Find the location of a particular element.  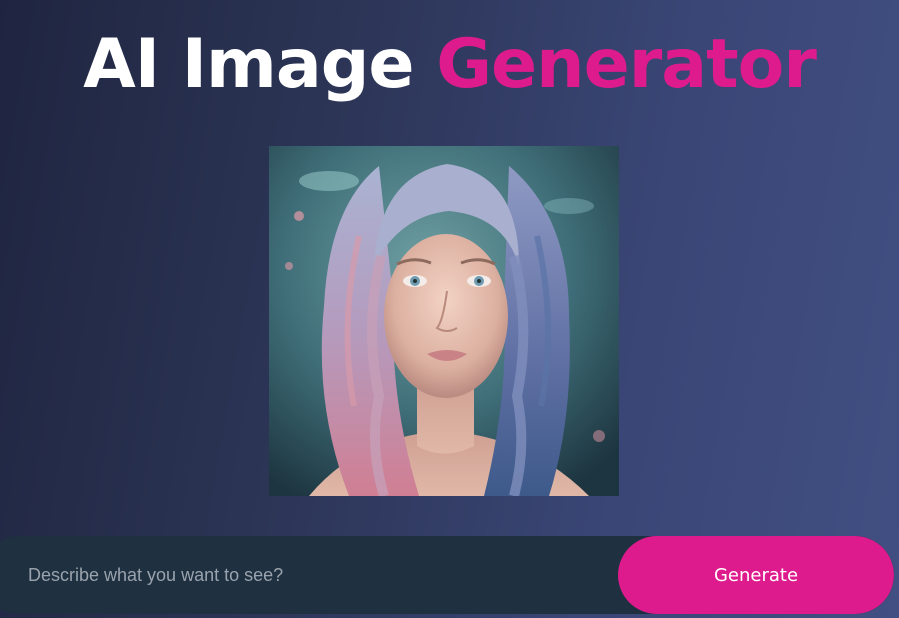

page-title: AI Image Generator is located at coordinates (449, 65).